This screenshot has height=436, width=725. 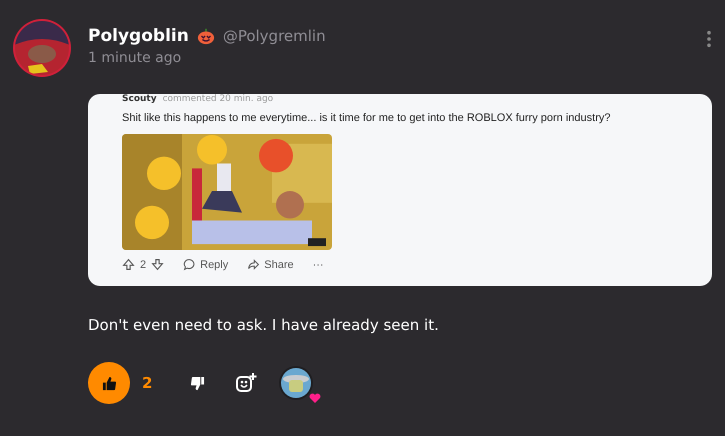 What do you see at coordinates (135, 58) in the screenshot?
I see `post-time: 1 minute ago` at bounding box center [135, 58].